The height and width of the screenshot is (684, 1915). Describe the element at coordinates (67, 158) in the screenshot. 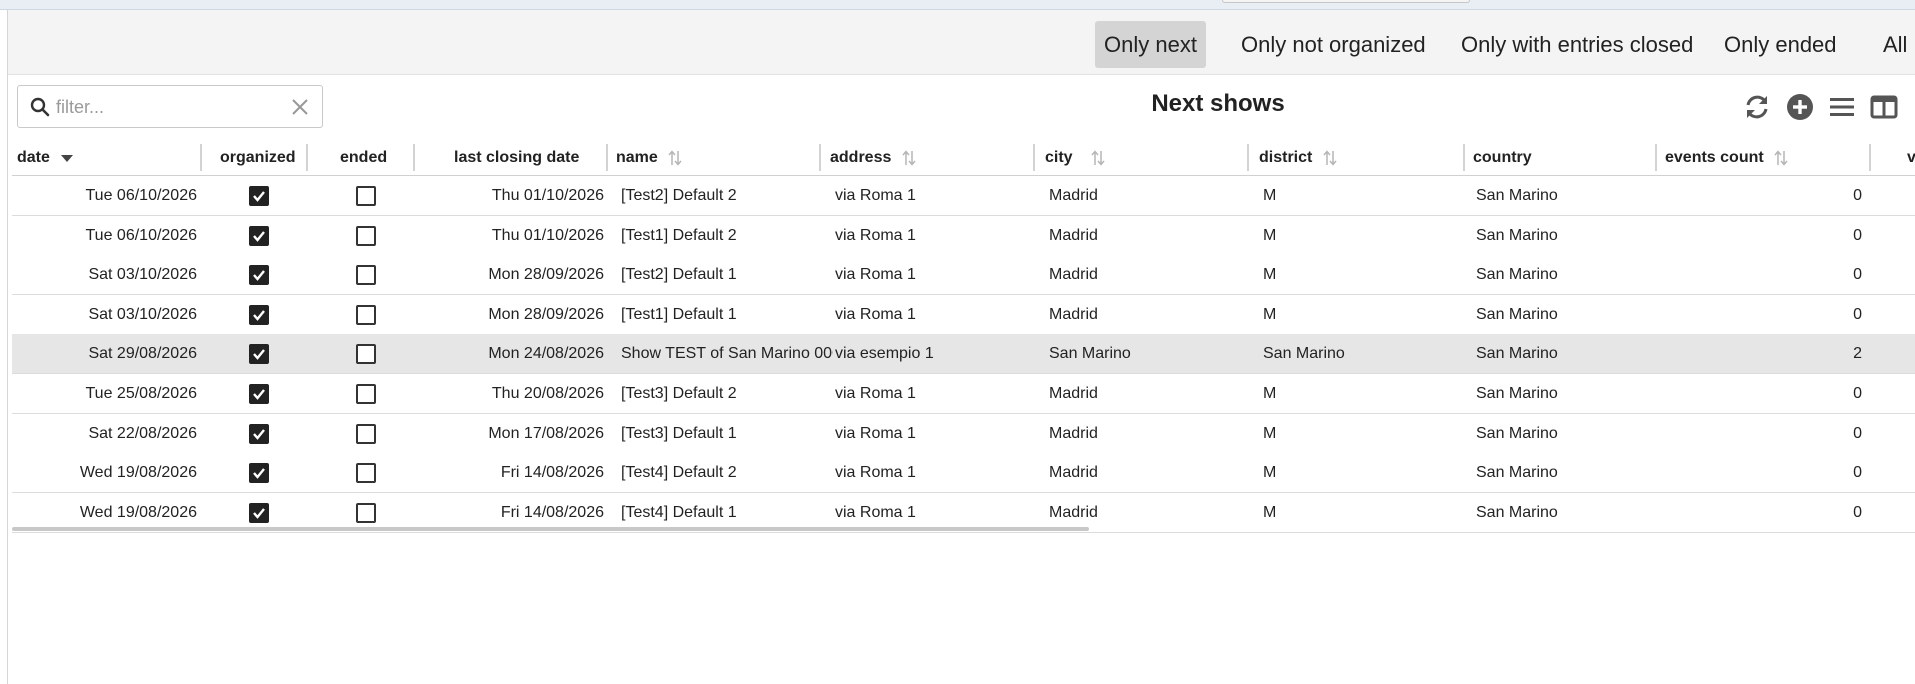

I see `caret-down-icon` at that location.